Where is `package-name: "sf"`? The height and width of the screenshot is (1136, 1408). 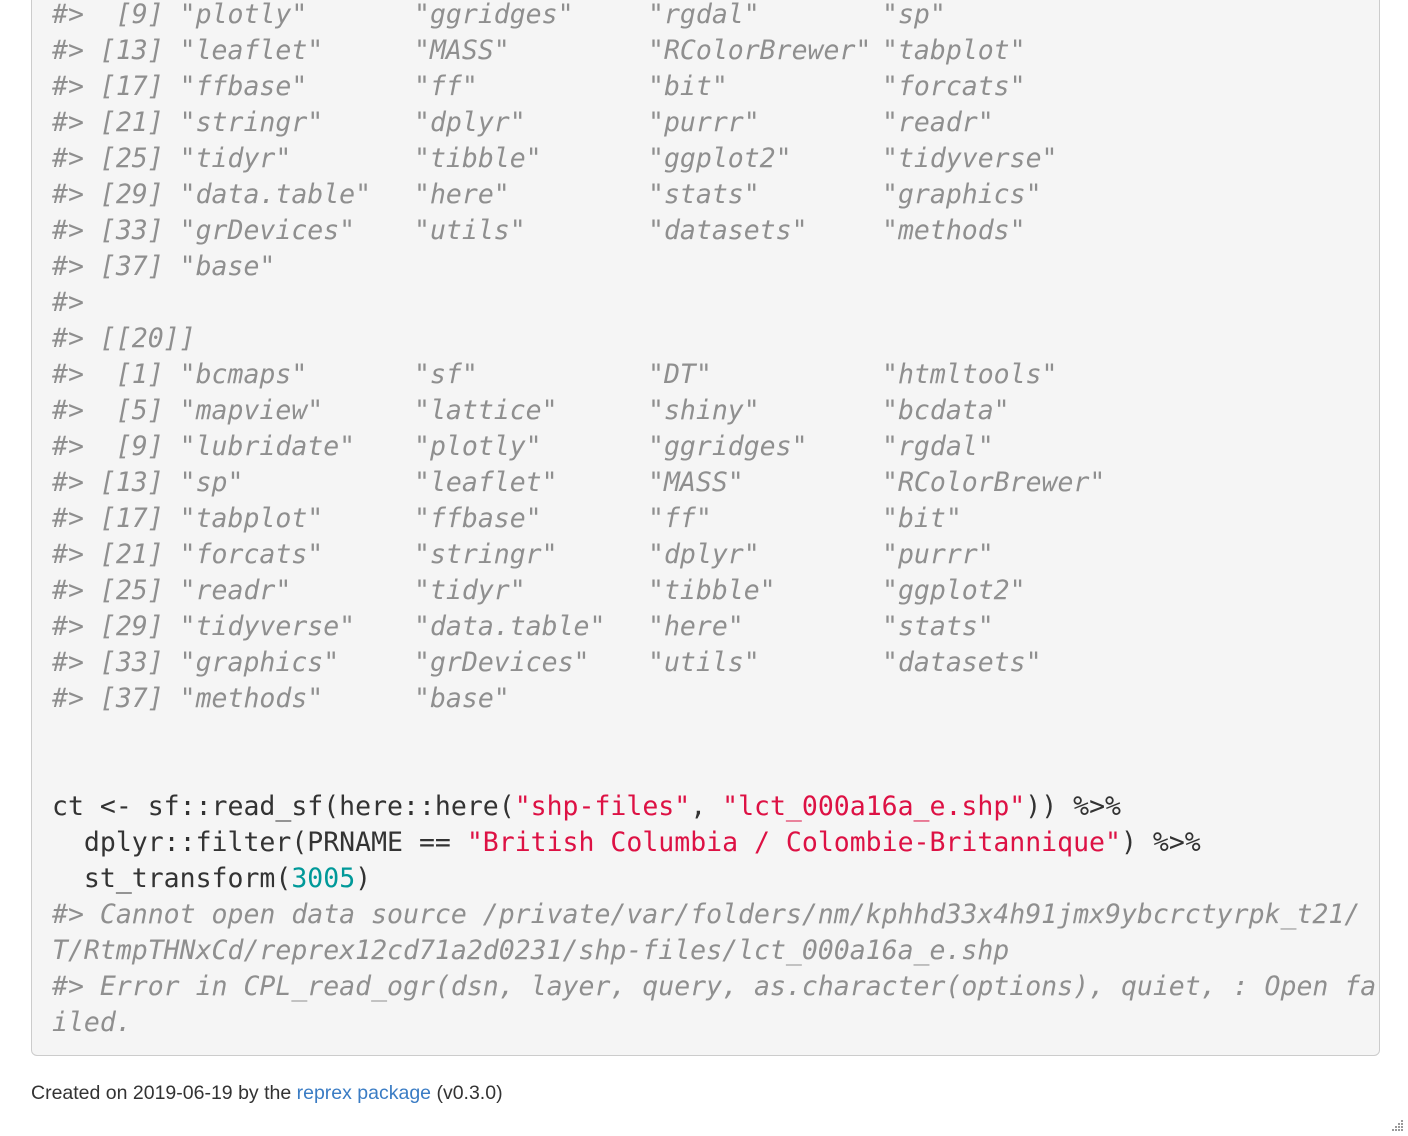 package-name: "sf" is located at coordinates (446, 374).